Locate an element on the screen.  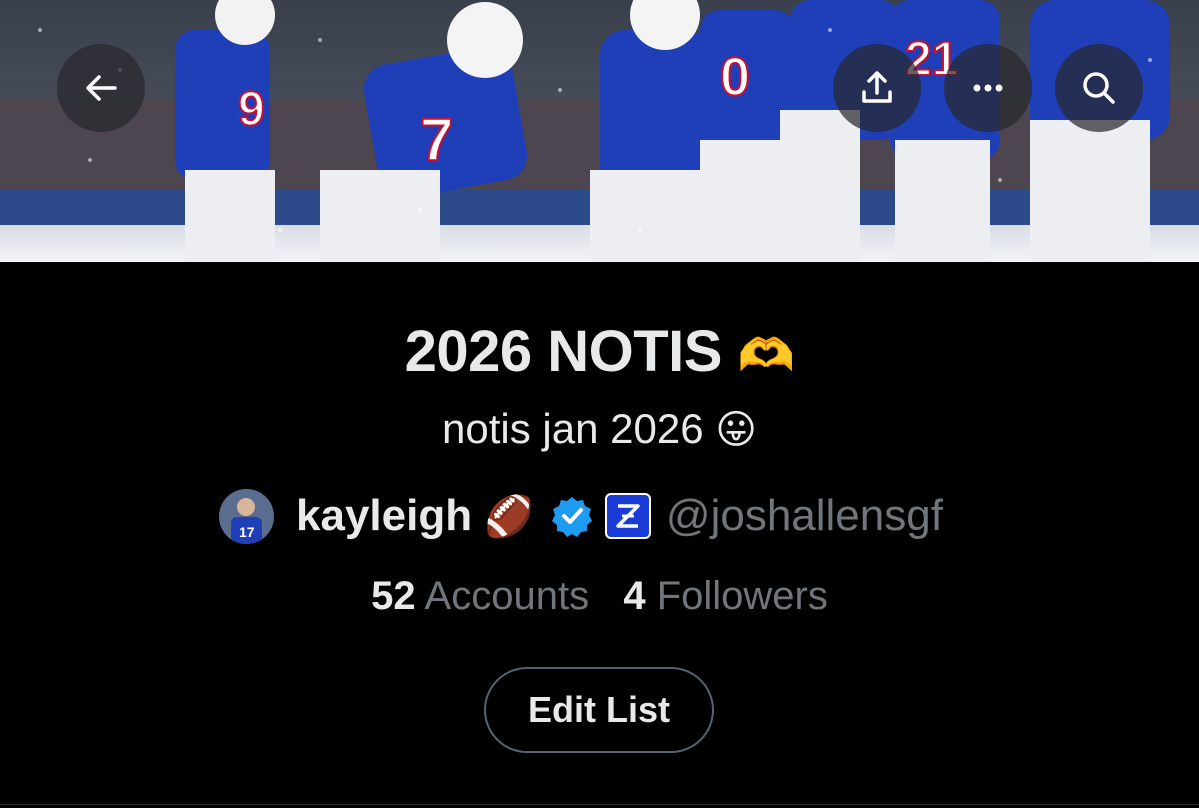
owner-avatar: 17 is located at coordinates (246, 516).